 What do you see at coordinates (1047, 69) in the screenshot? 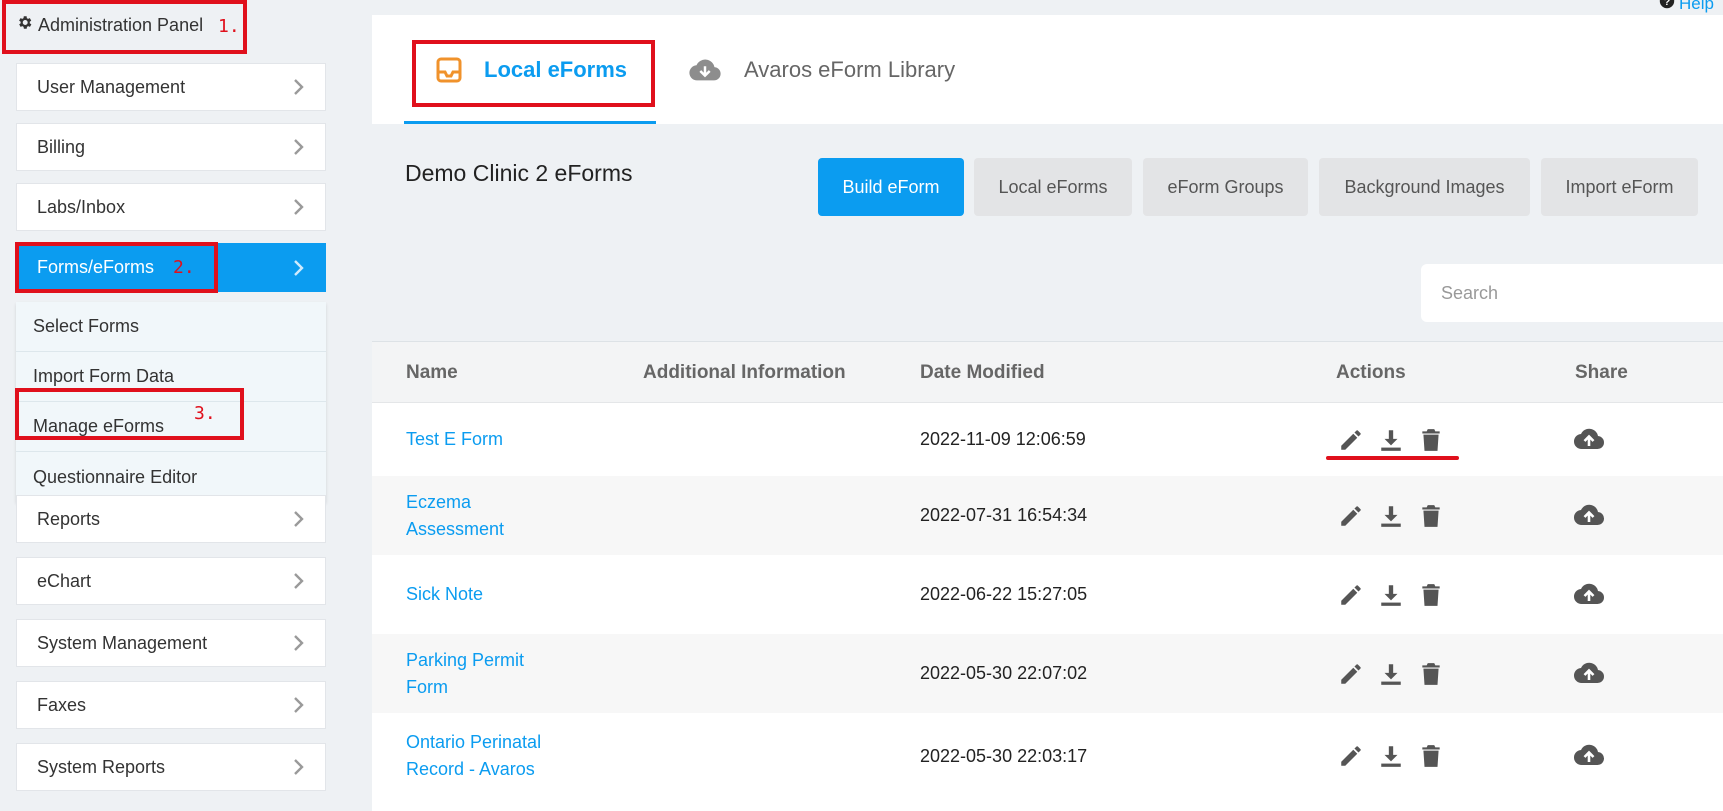
I see `eform-tabs: Local eForms Avaros eForm Library` at bounding box center [1047, 69].